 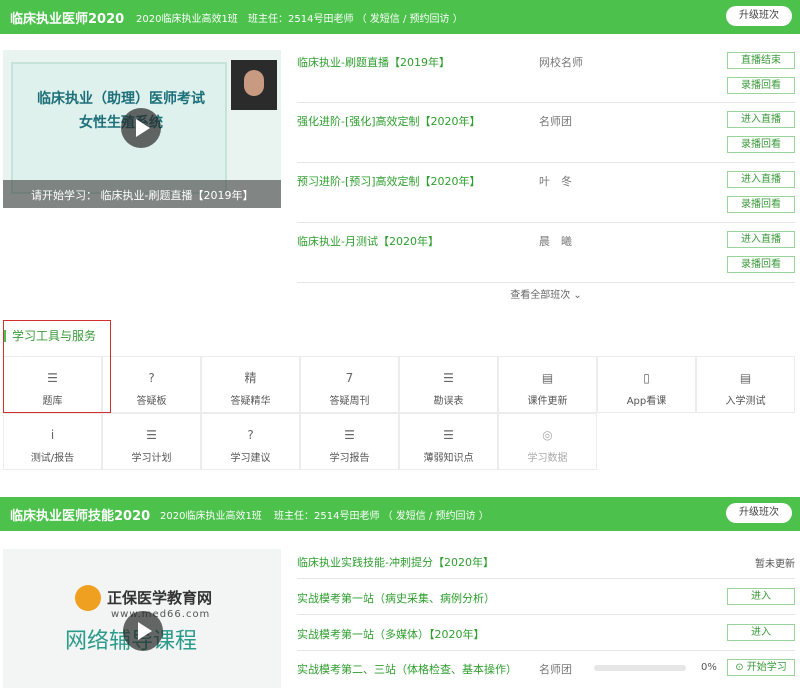 What do you see at coordinates (546, 633) in the screenshot?
I see `course-row: 实战模考第一站（多媒体）【2020年】 进入` at bounding box center [546, 633].